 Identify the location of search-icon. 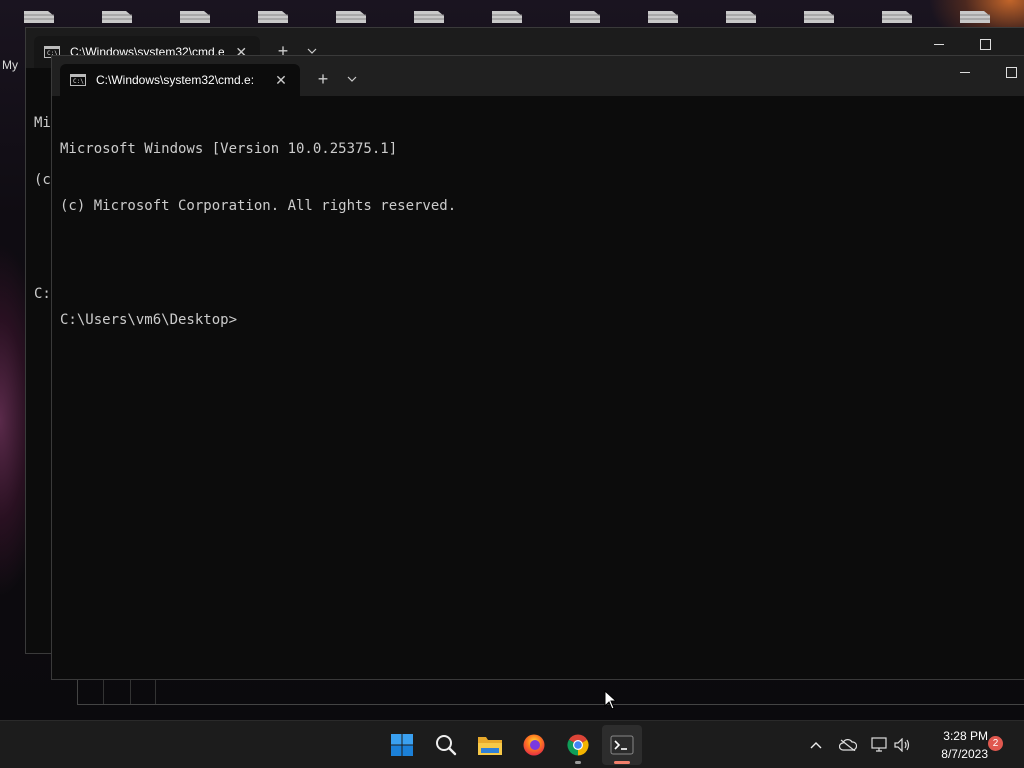
(446, 745).